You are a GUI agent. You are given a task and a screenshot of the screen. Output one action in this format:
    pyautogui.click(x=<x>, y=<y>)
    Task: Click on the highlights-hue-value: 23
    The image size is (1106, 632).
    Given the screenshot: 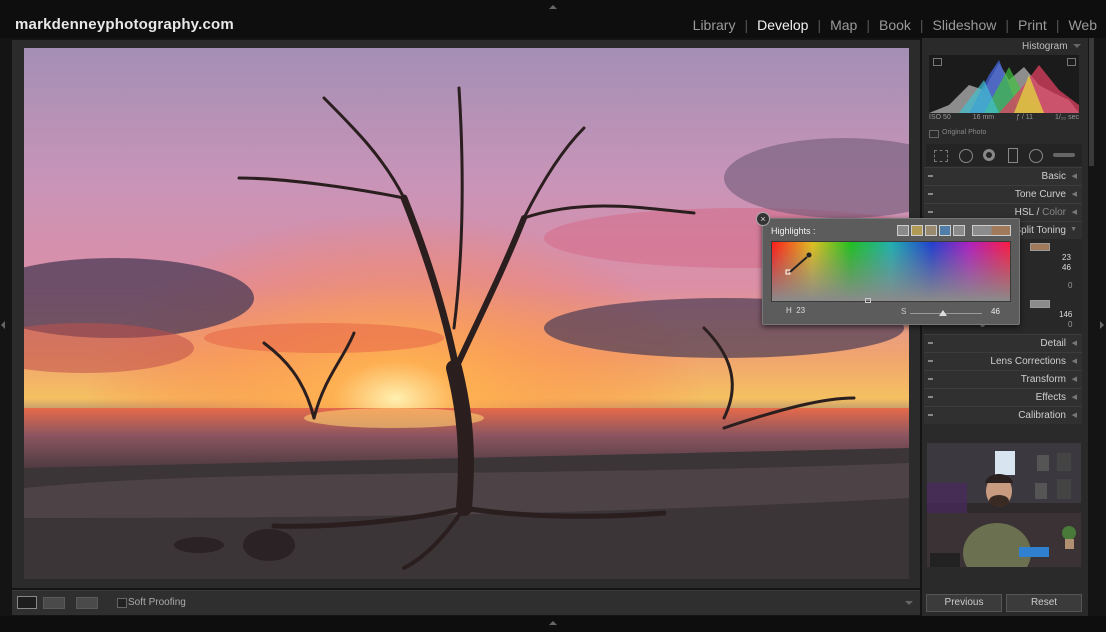 What is the action you would take?
    pyautogui.click(x=1066, y=257)
    